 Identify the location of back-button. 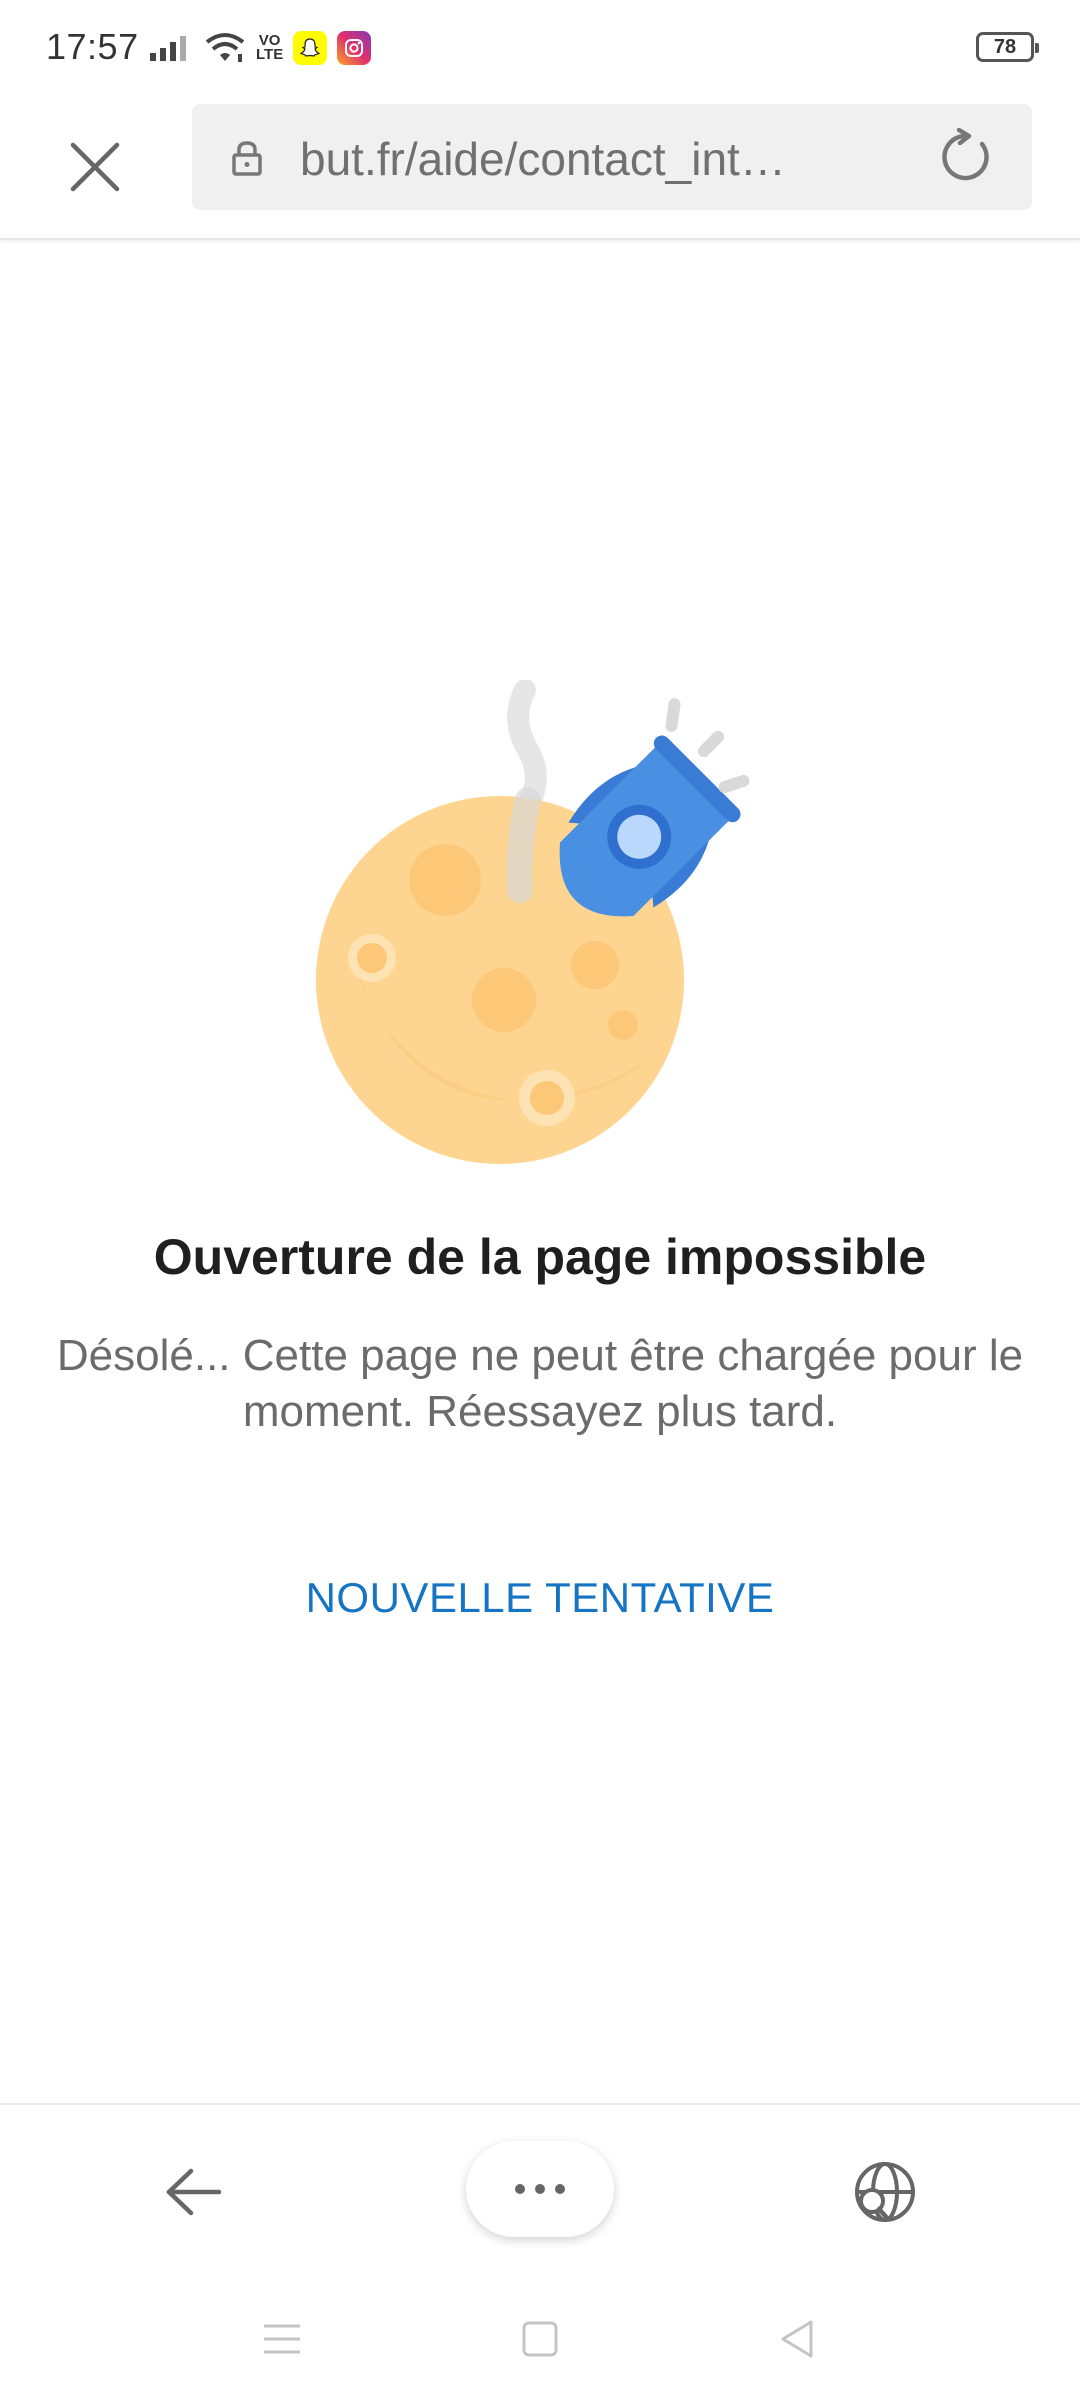
(193, 2192).